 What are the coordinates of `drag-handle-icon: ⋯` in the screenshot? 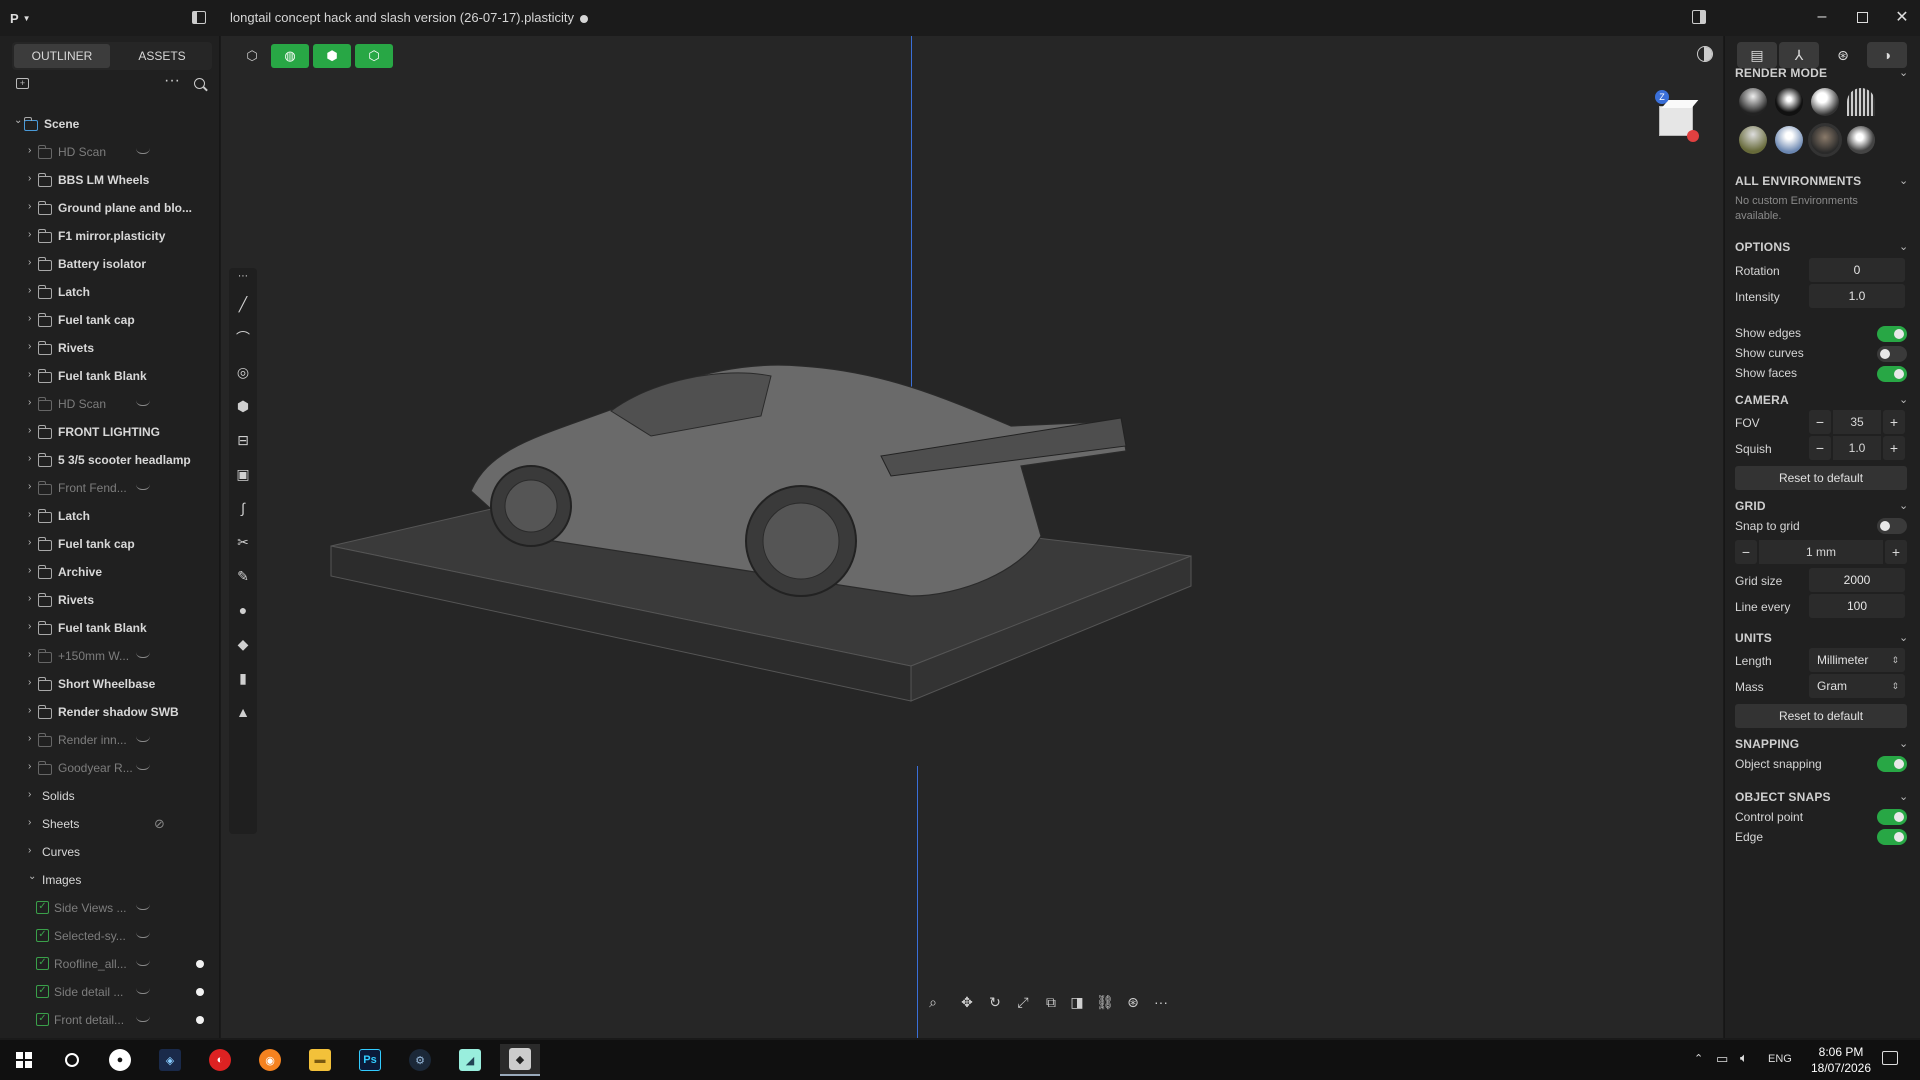 It's located at (243, 276).